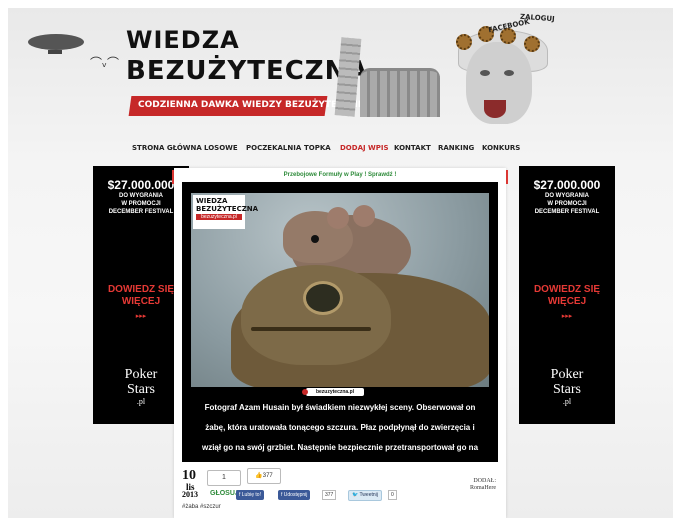  What do you see at coordinates (567, 212) in the screenshot?
I see `ad-line3: DECEMBER FESTIVAL` at bounding box center [567, 212].